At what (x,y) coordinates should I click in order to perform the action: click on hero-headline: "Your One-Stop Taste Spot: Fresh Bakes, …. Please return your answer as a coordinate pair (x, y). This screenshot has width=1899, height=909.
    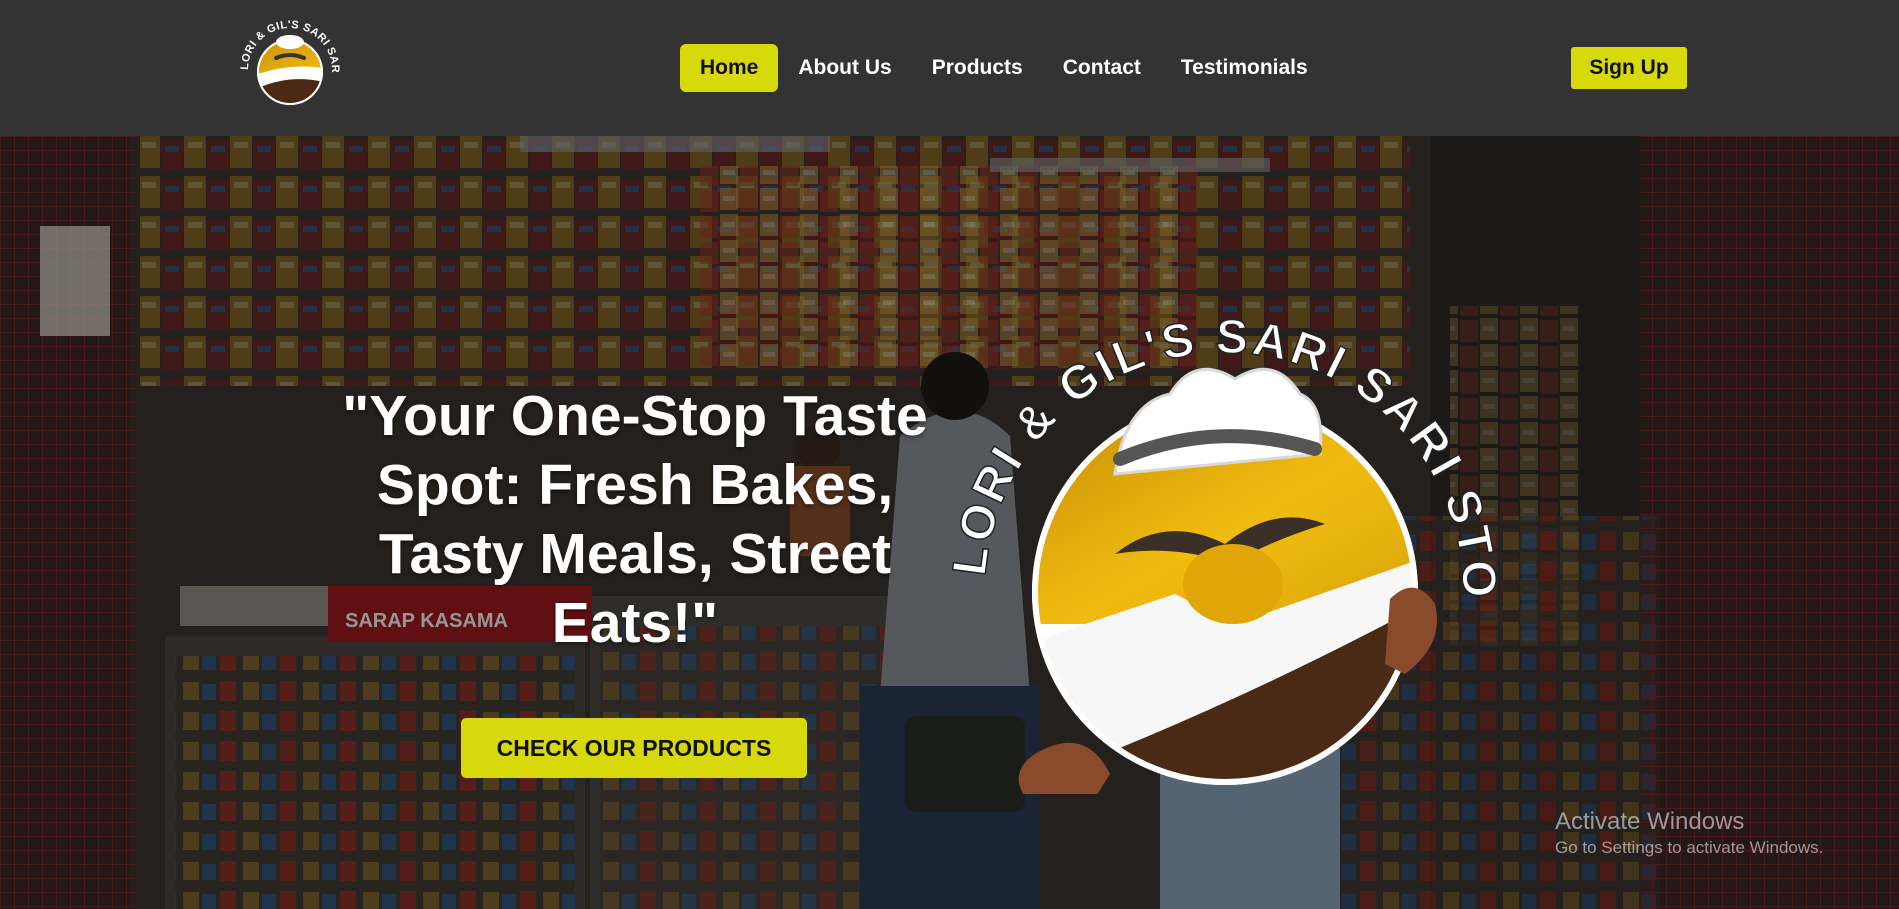
    Looking at the image, I should click on (635, 519).